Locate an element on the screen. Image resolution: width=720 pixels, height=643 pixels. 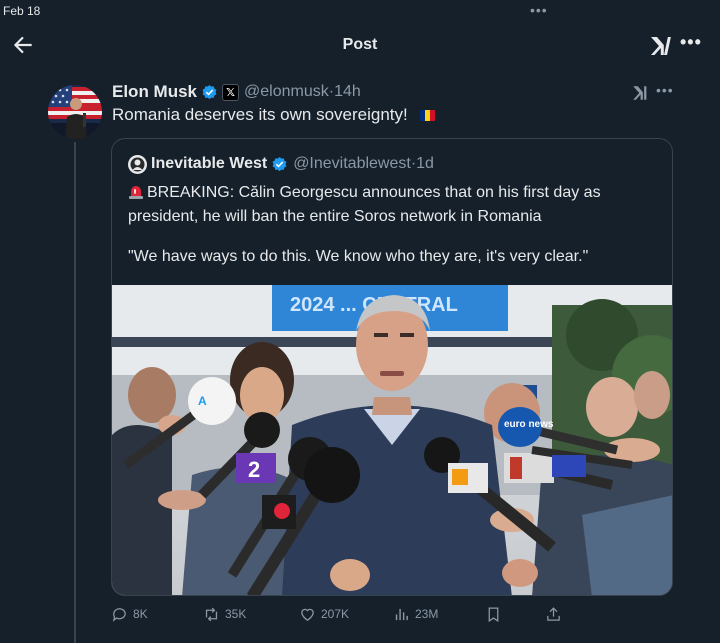
avatar is located at coordinates (75, 112).